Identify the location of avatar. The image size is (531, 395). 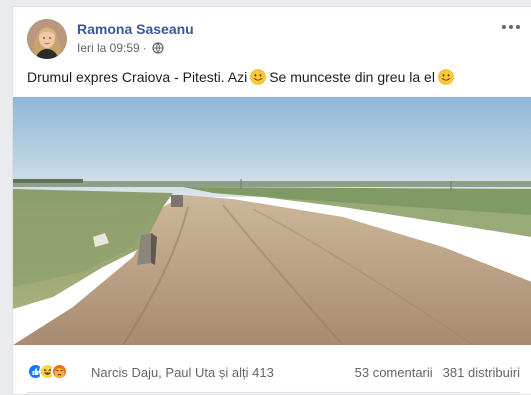
(47, 39).